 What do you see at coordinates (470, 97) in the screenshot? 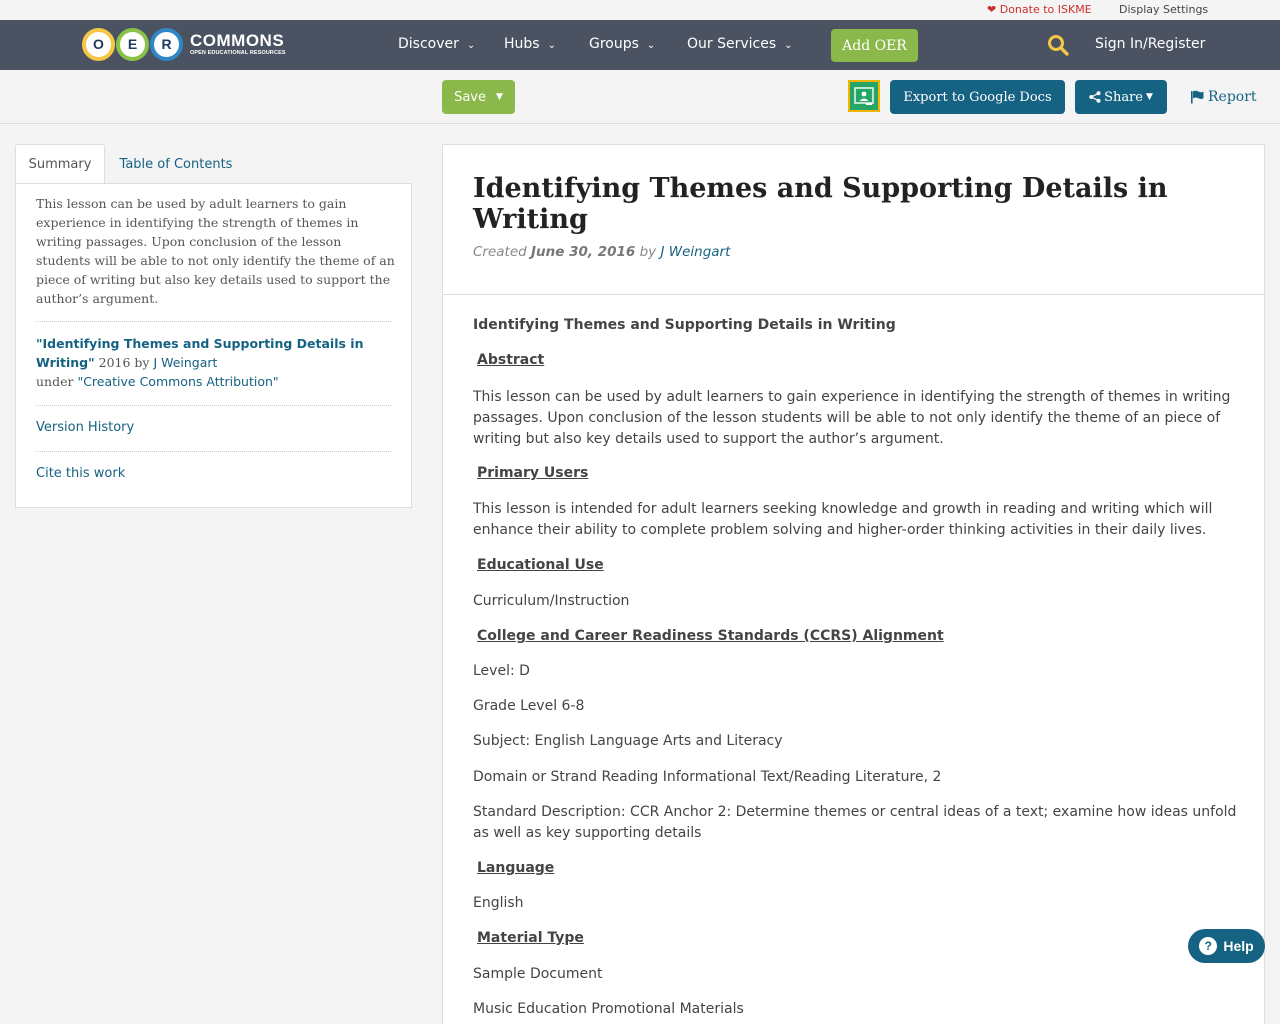
I see `save-button-label: Save` at bounding box center [470, 97].